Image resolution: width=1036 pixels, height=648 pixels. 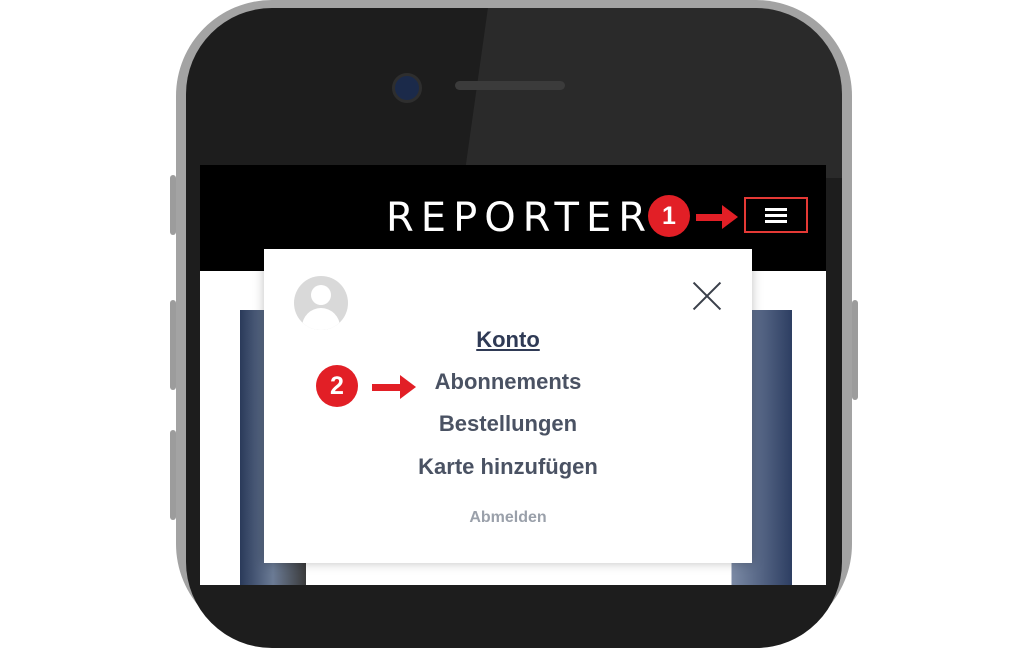 What do you see at coordinates (717, 217) in the screenshot?
I see `arrow-right-icon` at bounding box center [717, 217].